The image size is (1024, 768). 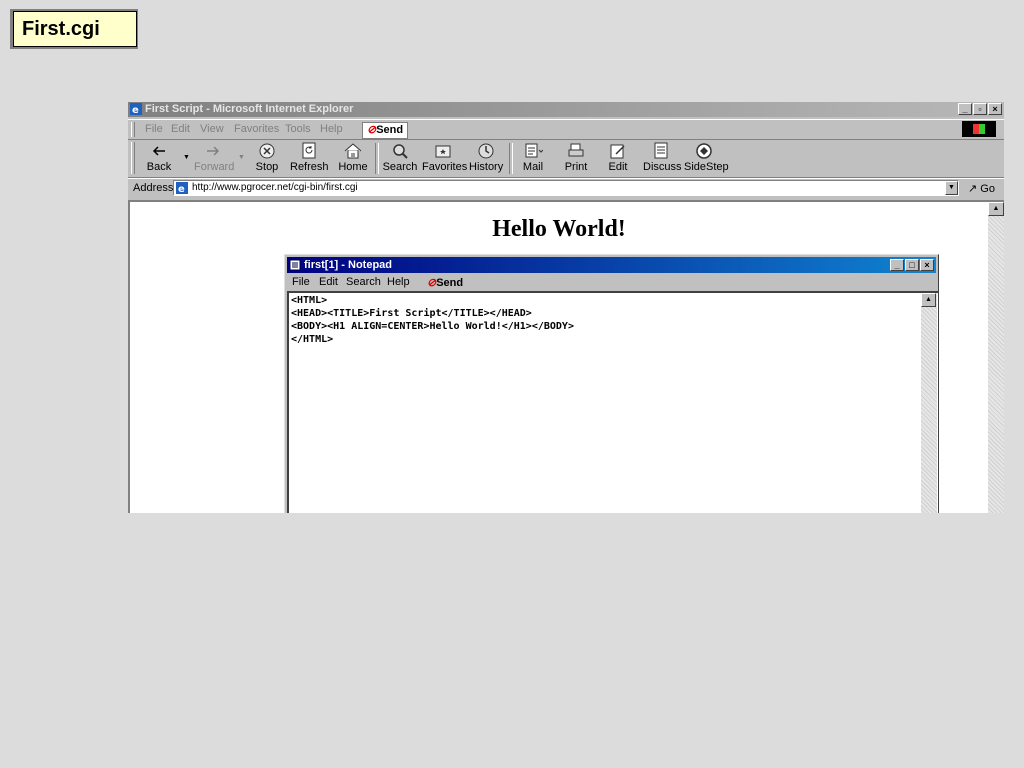 I want to click on notepad-titlebar: first[1] - Notepad _ □ ×, so click(x=611, y=265).